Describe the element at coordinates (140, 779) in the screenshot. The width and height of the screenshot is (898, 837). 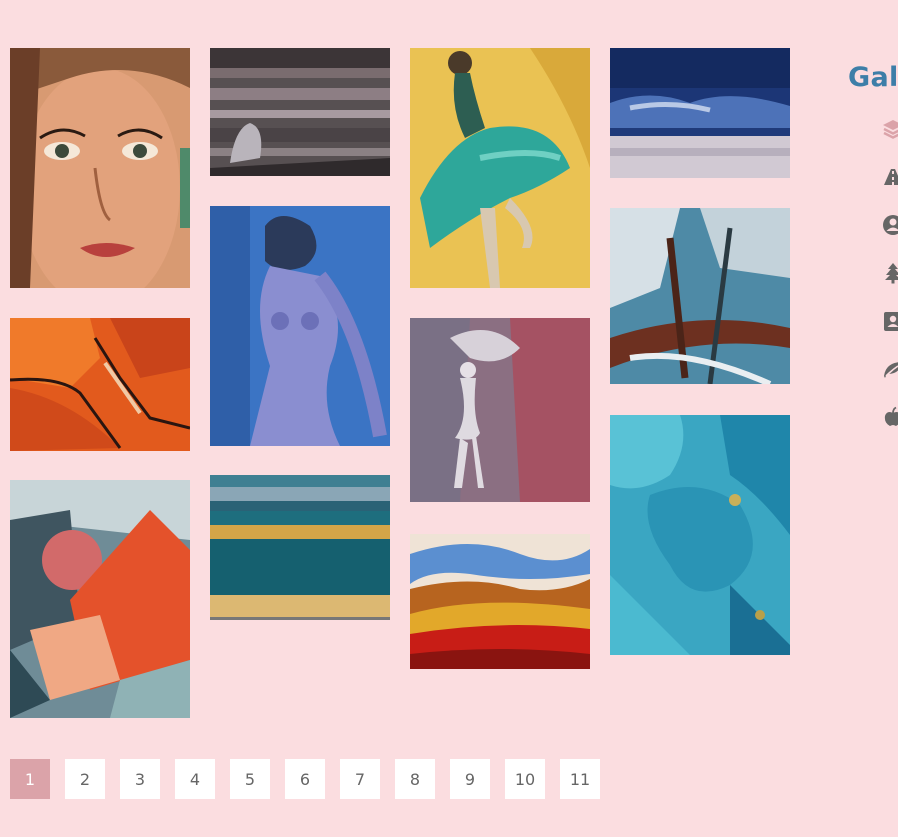
I see `page-button-3: 3` at that location.